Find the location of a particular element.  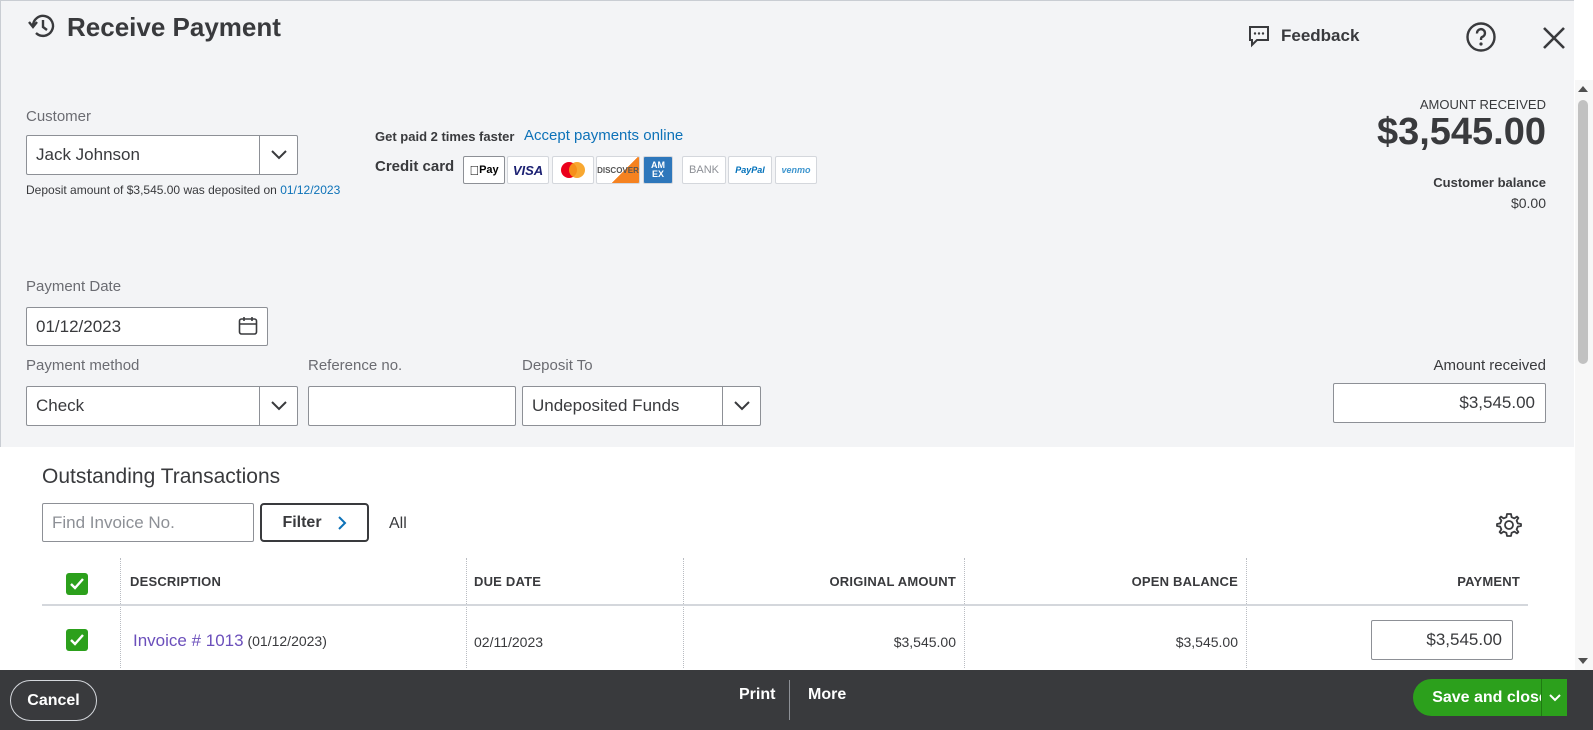

filter-label: Filter is located at coordinates (302, 522).